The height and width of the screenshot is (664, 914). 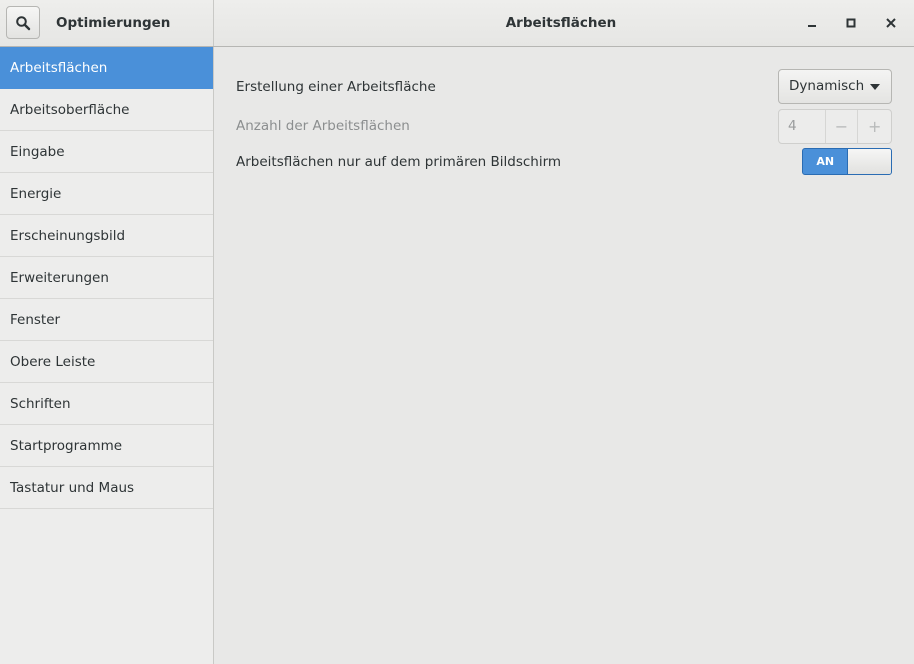 I want to click on sidebar-item-arbeitsflaechen: Arbeitsflächen, so click(x=106, y=68).